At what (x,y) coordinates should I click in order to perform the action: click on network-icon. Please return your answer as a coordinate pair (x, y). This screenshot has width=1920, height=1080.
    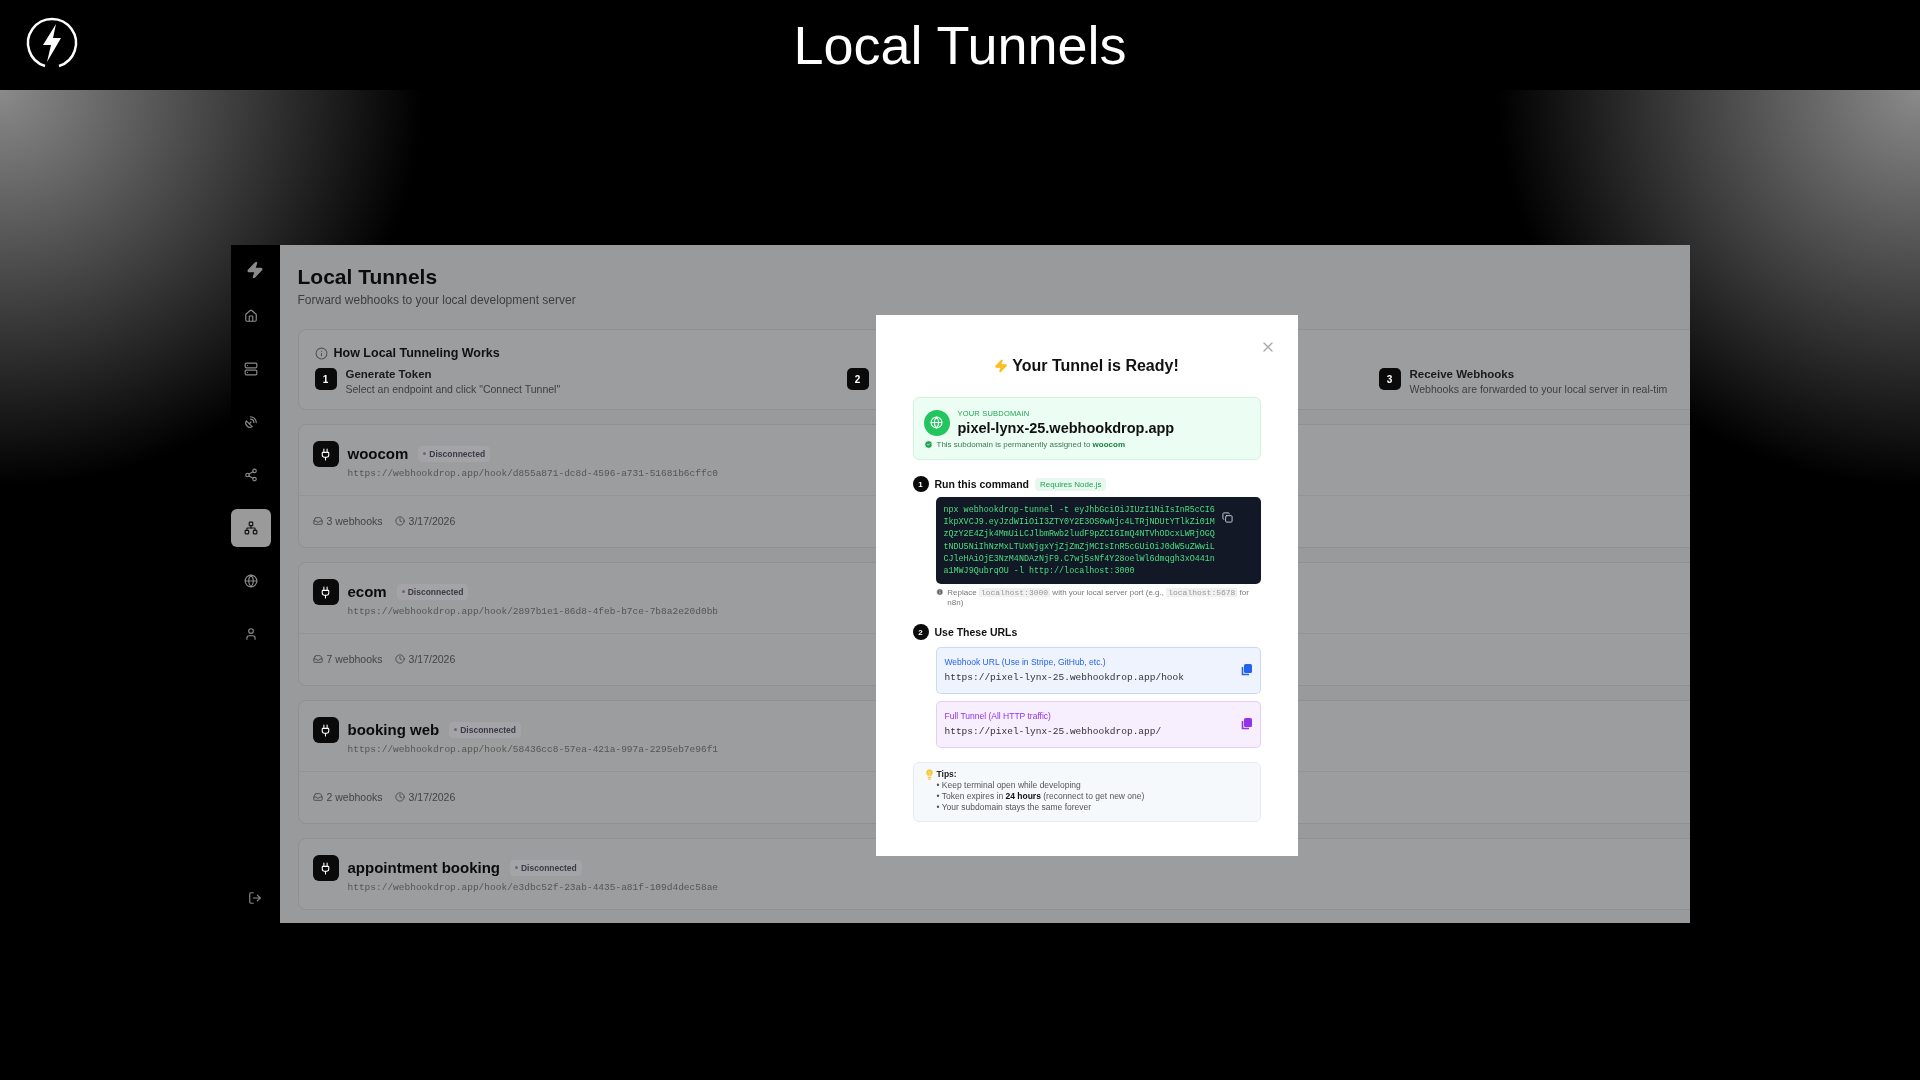
    Looking at the image, I should click on (250, 528).